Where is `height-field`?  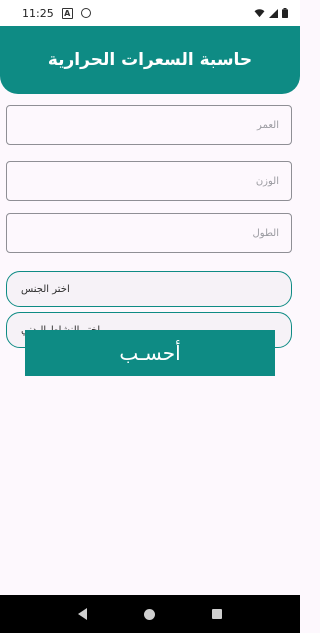 height-field is located at coordinates (149, 233).